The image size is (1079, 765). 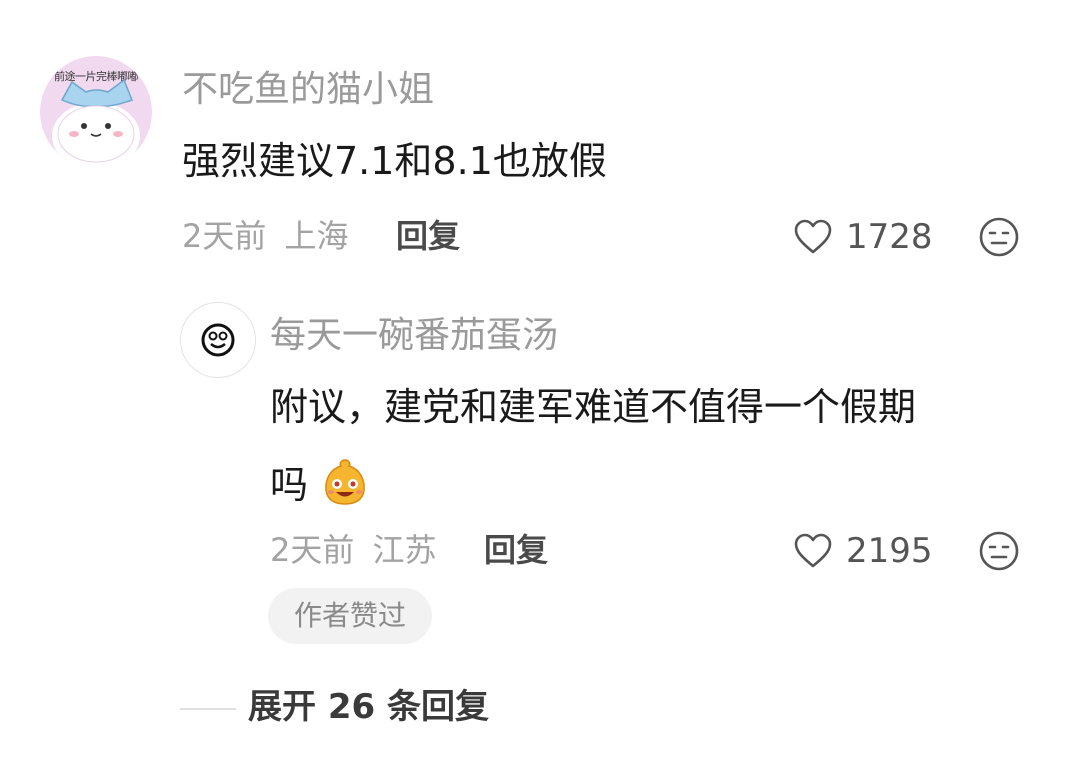 What do you see at coordinates (516, 550) in the screenshot?
I see `reply-reply-button: 回复` at bounding box center [516, 550].